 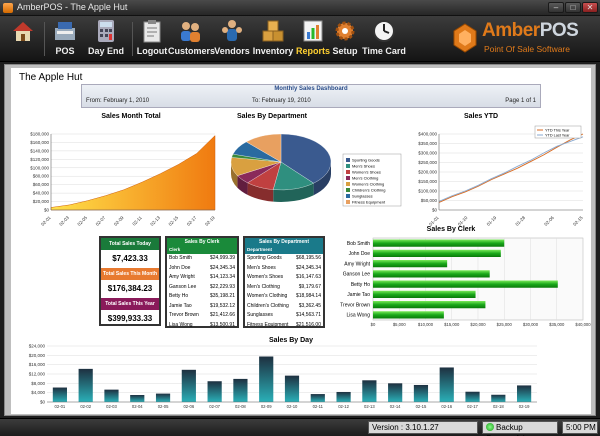 I want to click on gear-icon, so click(x=345, y=31).